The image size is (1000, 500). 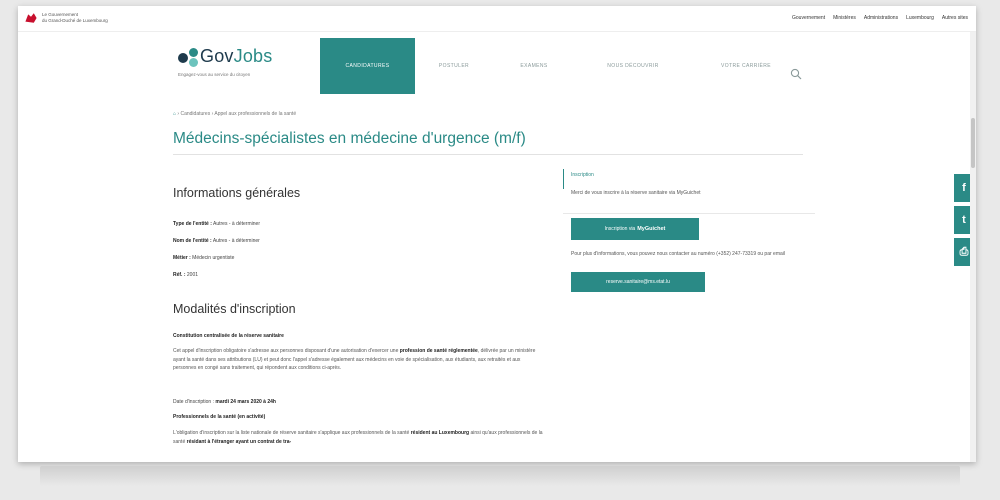 What do you see at coordinates (237, 193) in the screenshot?
I see `general-info-heading: Informations générales` at bounding box center [237, 193].